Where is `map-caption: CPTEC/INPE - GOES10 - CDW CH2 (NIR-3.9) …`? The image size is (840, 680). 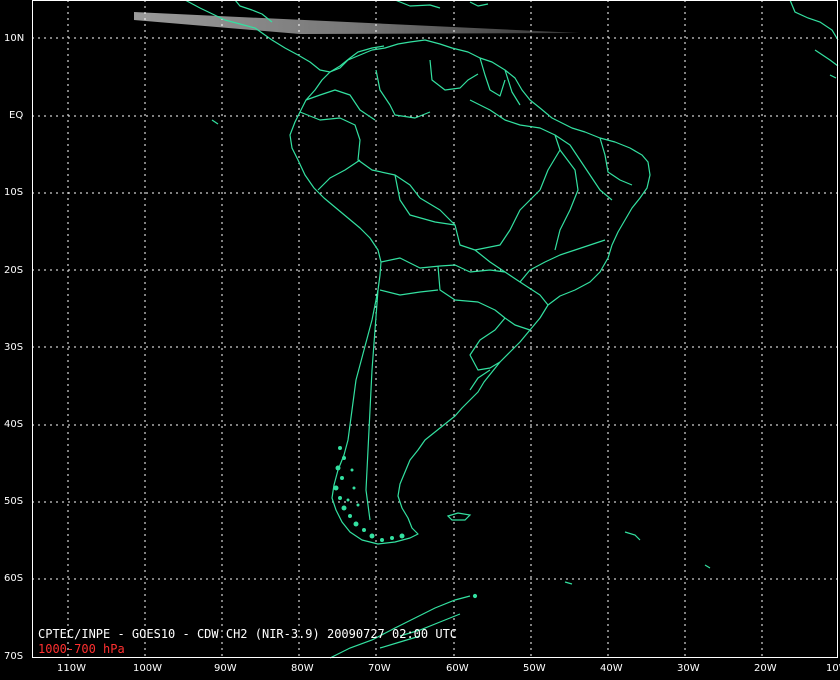
map-caption: CPTEC/INPE - GOES10 - CDW CH2 (NIR-3.9) … is located at coordinates (248, 634).